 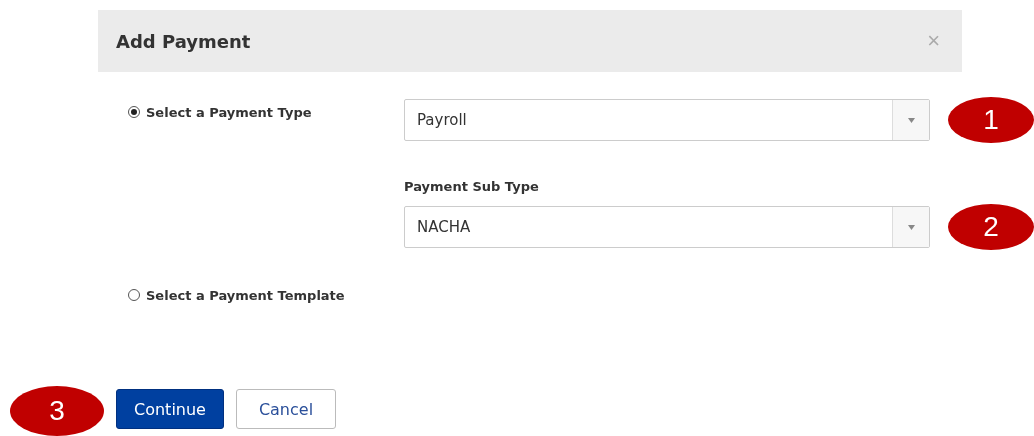 What do you see at coordinates (991, 120) in the screenshot?
I see `callout-number: 1` at bounding box center [991, 120].